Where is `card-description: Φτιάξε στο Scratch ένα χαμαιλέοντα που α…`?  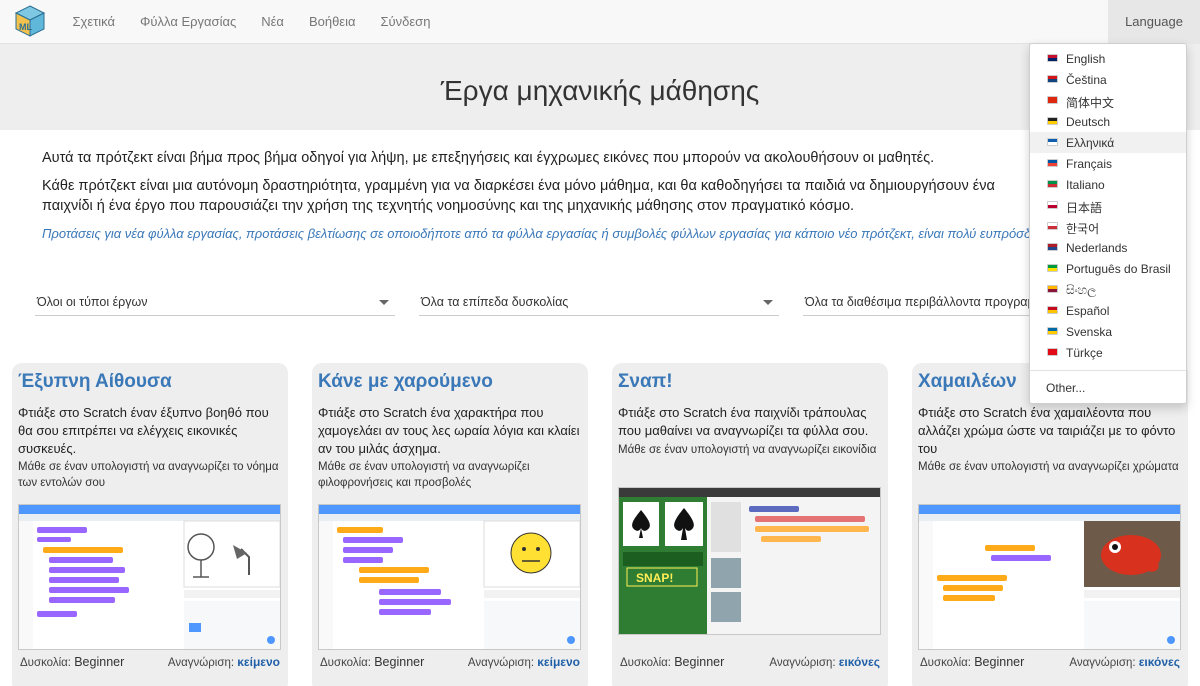
card-description: Φτιάξε στο Scratch ένα χαμαιλέοντα που α… is located at coordinates (1047, 430).